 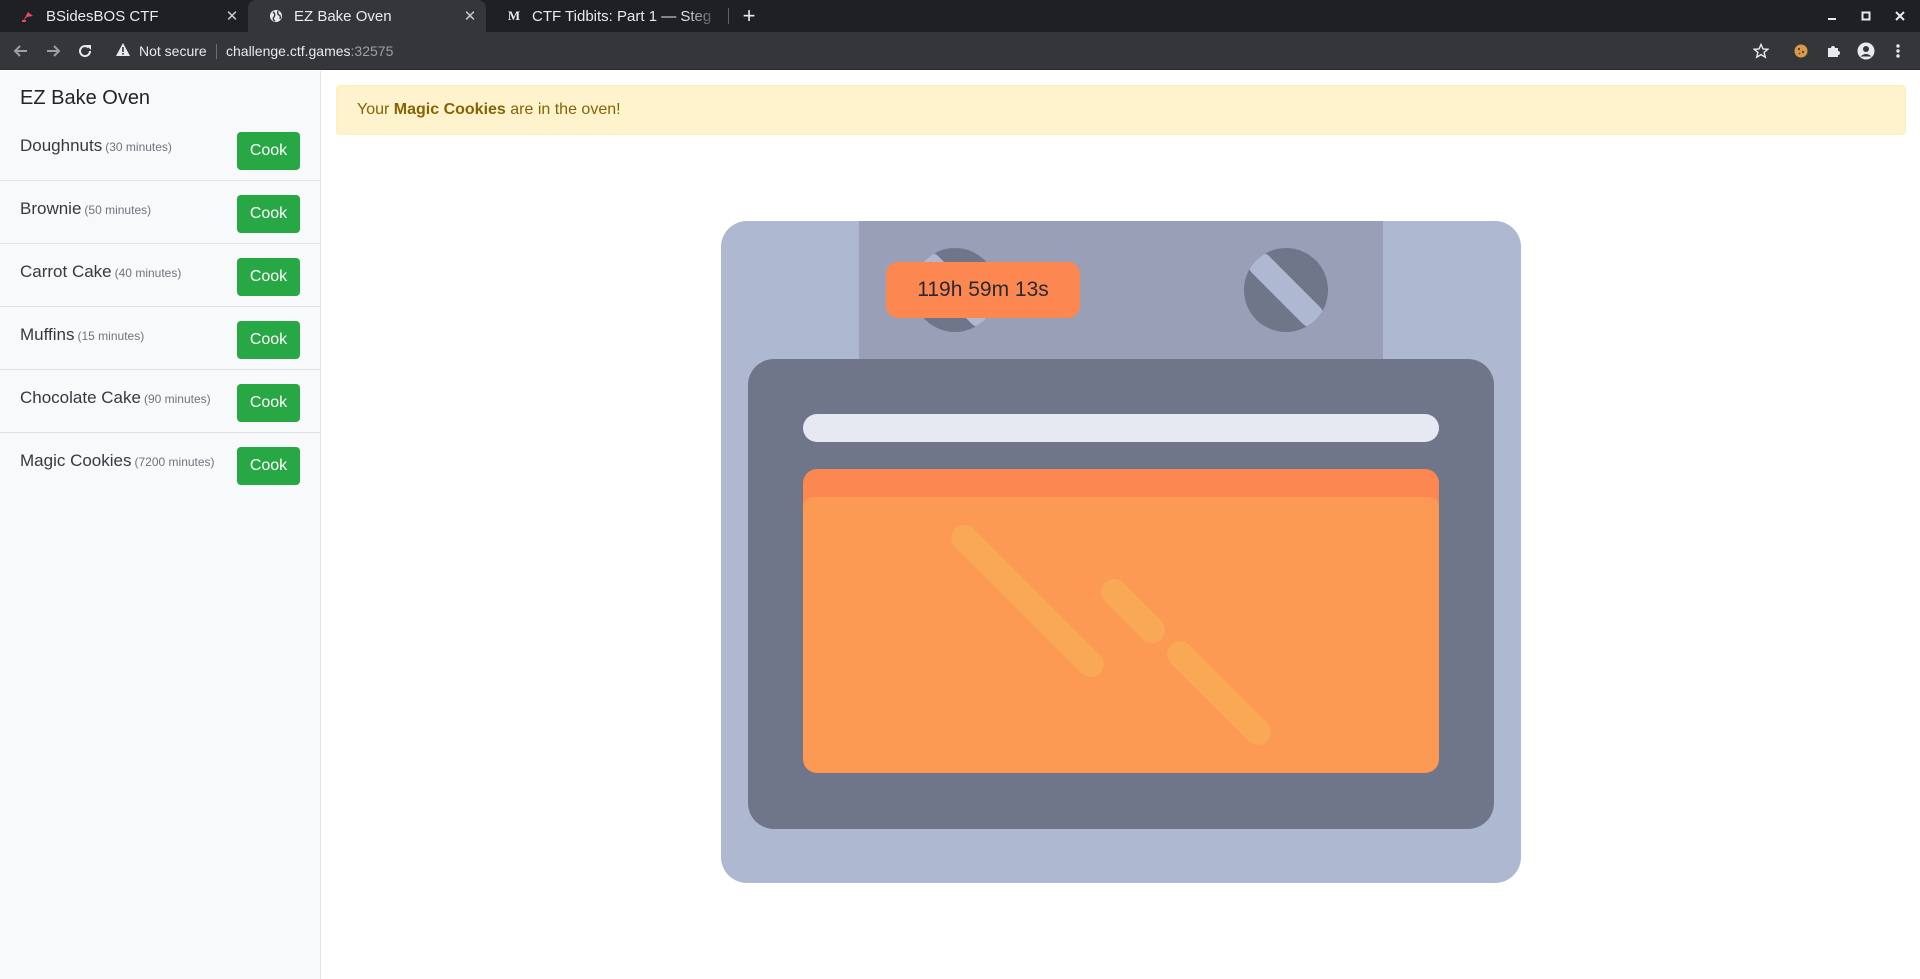 I want to click on cookie-extension-icon, so click(x=1801, y=51).